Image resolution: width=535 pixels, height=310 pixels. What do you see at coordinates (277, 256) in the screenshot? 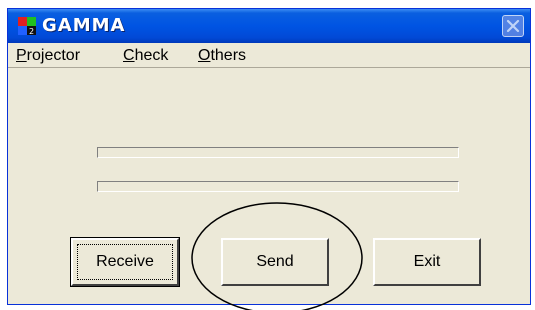
I see `send-highlight-ellipse` at bounding box center [277, 256].